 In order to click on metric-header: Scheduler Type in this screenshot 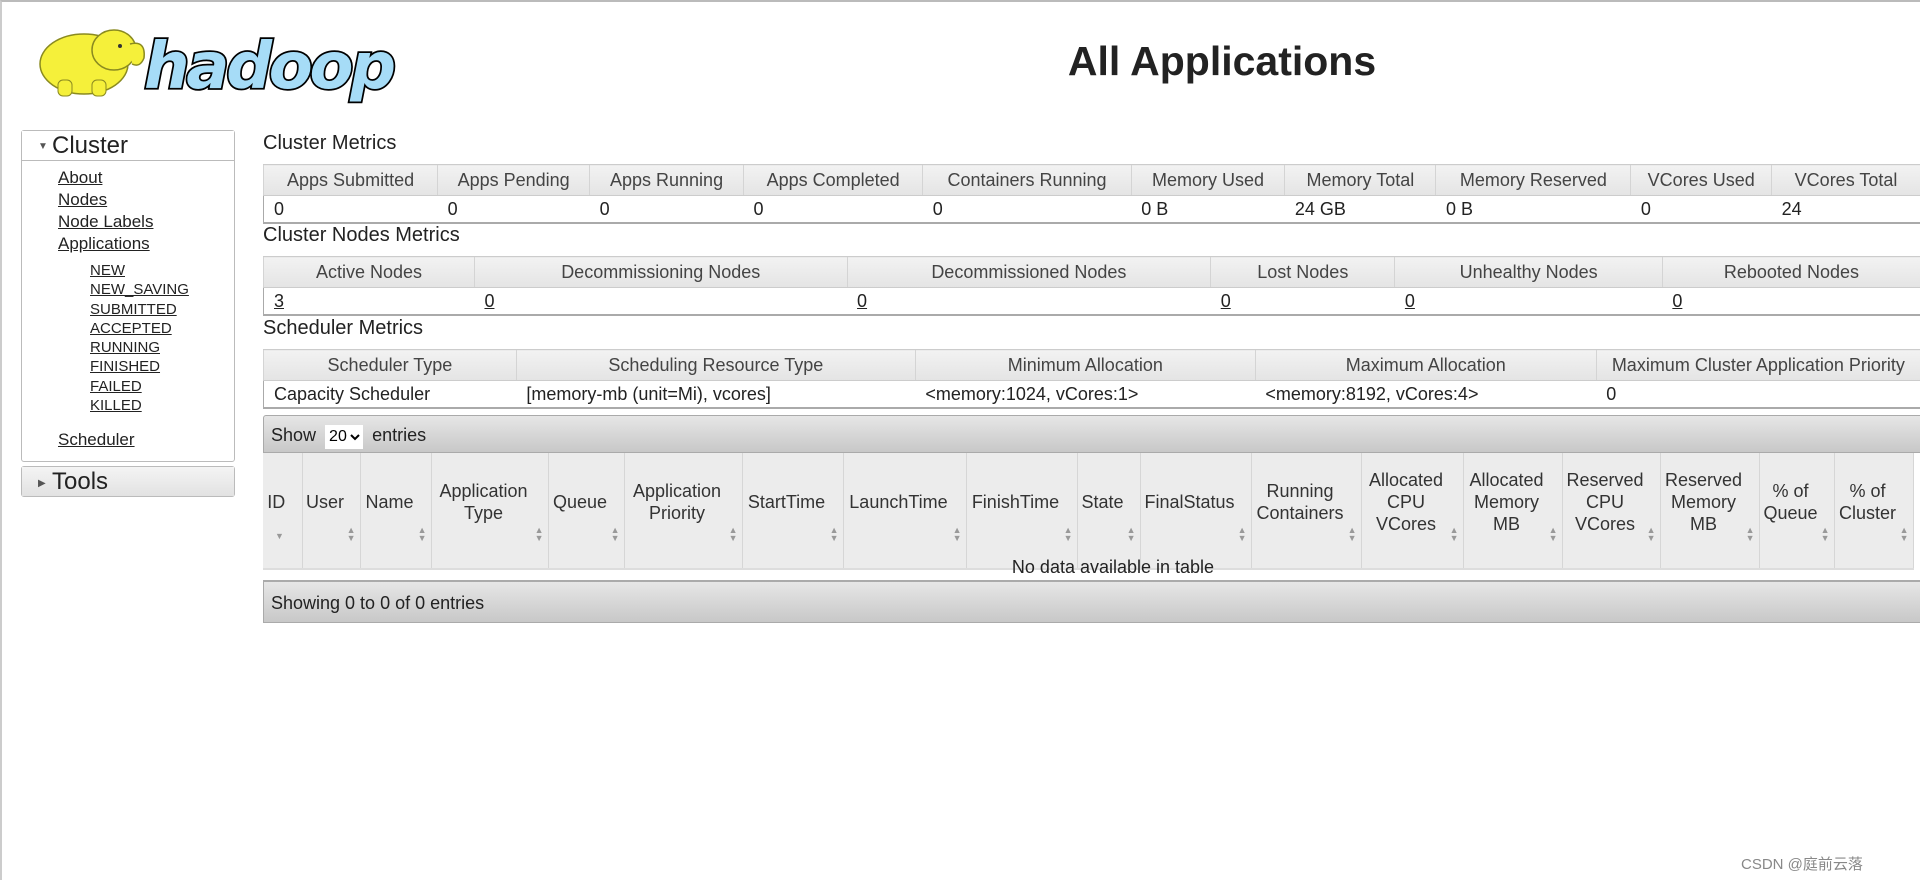, I will do `click(390, 365)`.